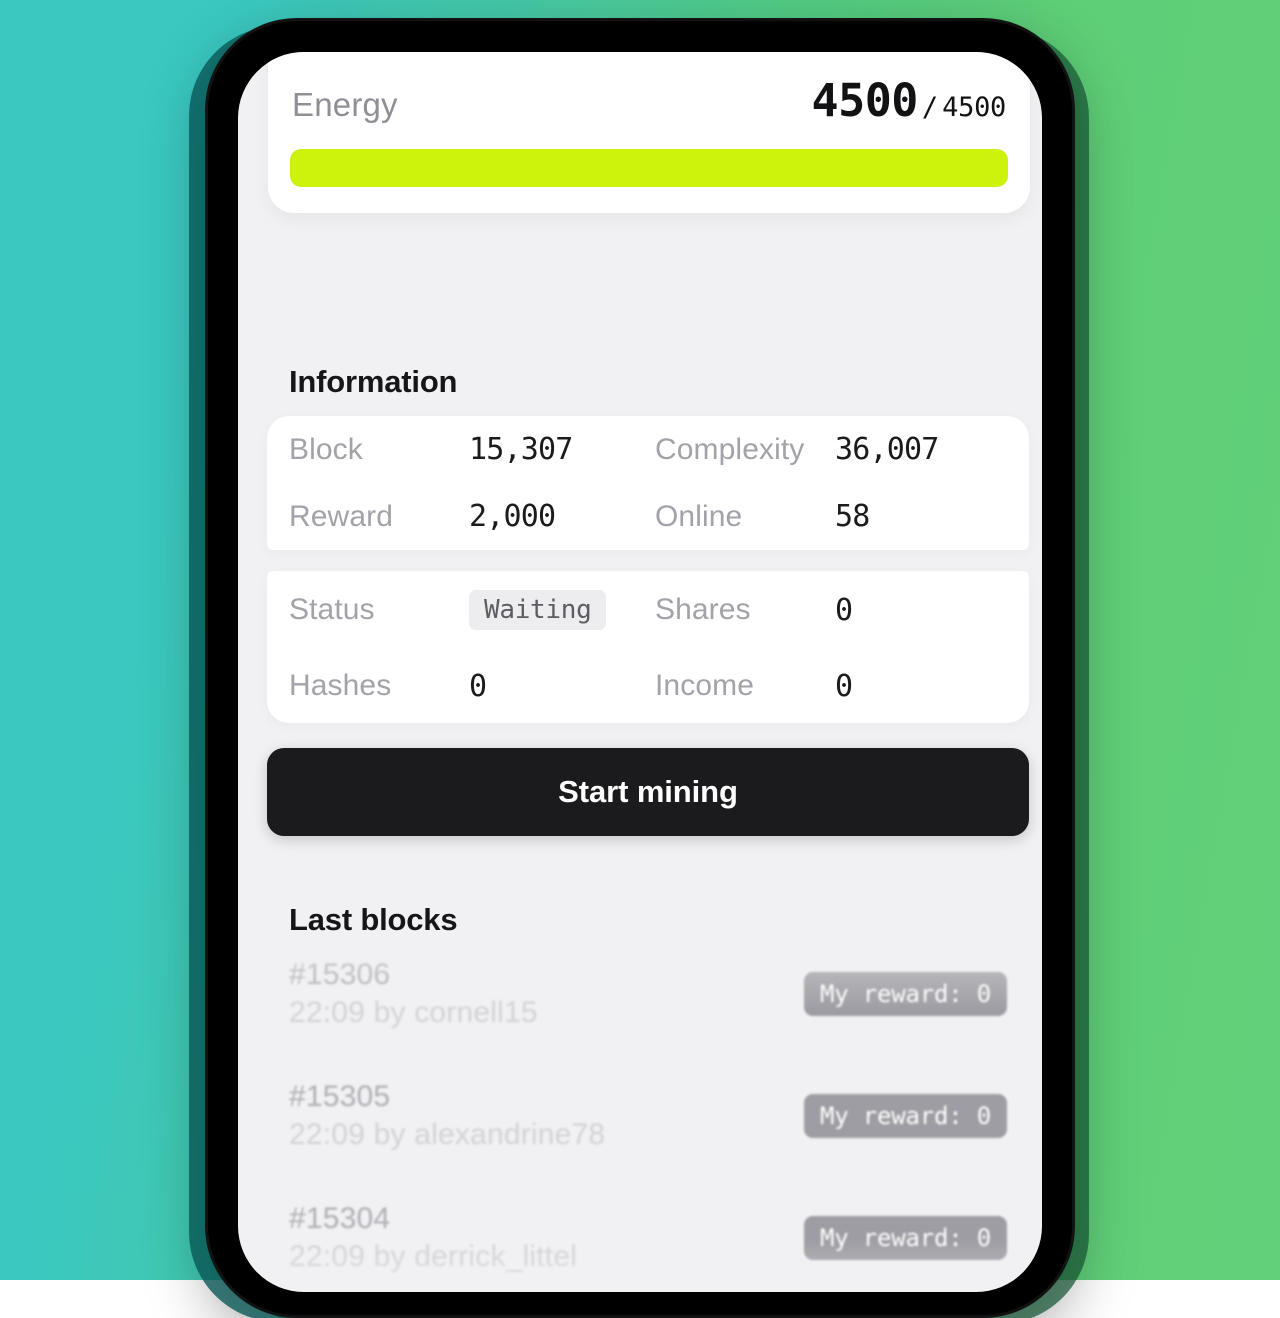 This screenshot has width=1280, height=1318. What do you see at coordinates (562, 686) in the screenshot?
I see `info-value-hashes: 0` at bounding box center [562, 686].